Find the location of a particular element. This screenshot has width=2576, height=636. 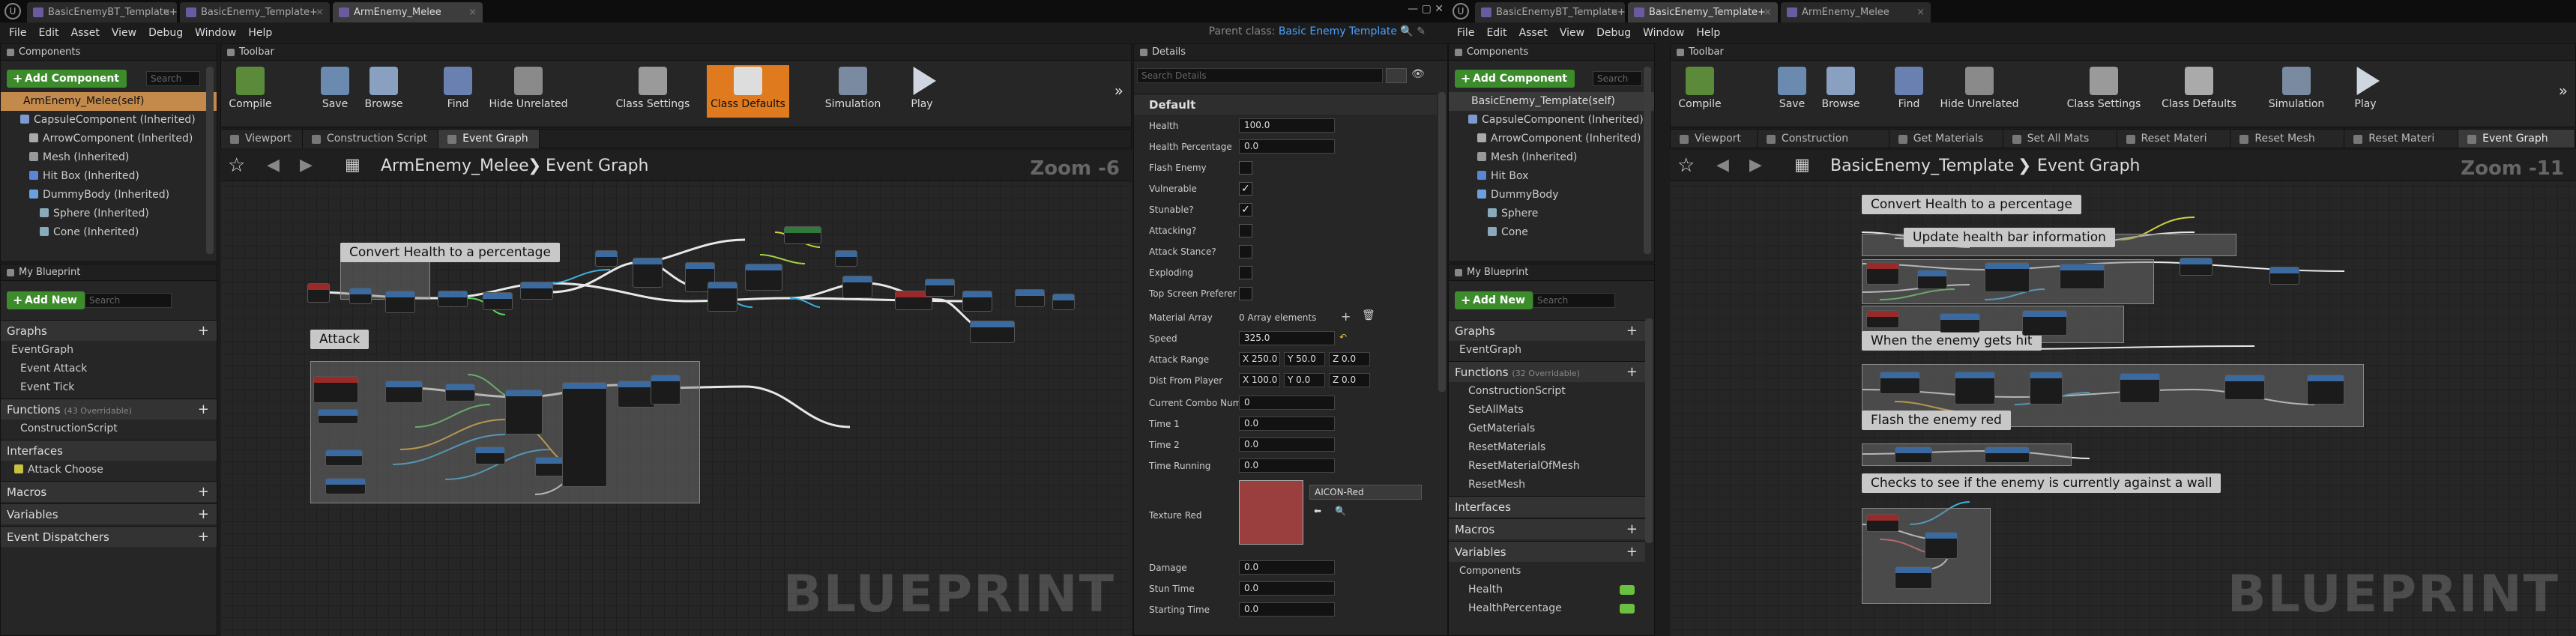

time-running-field: 0.0 is located at coordinates (1287, 465).